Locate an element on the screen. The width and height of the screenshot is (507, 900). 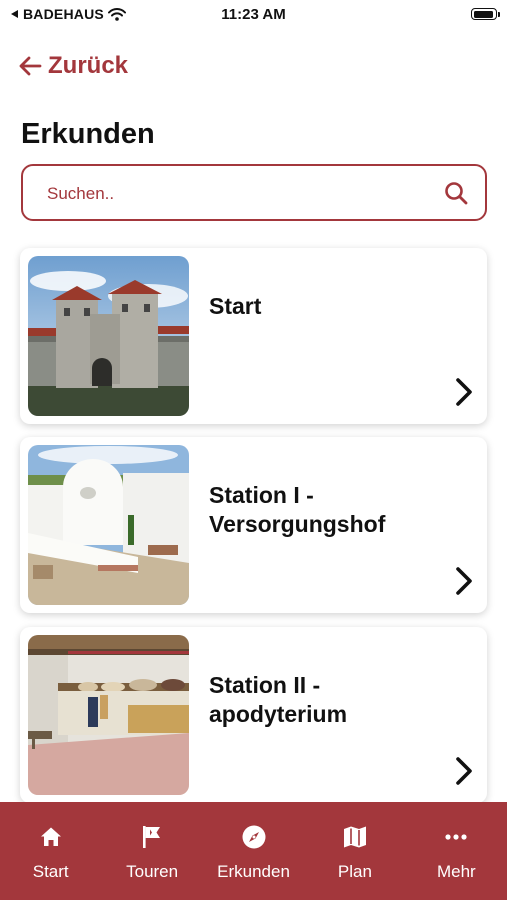
station-1-thumbnail is located at coordinates (108, 525).